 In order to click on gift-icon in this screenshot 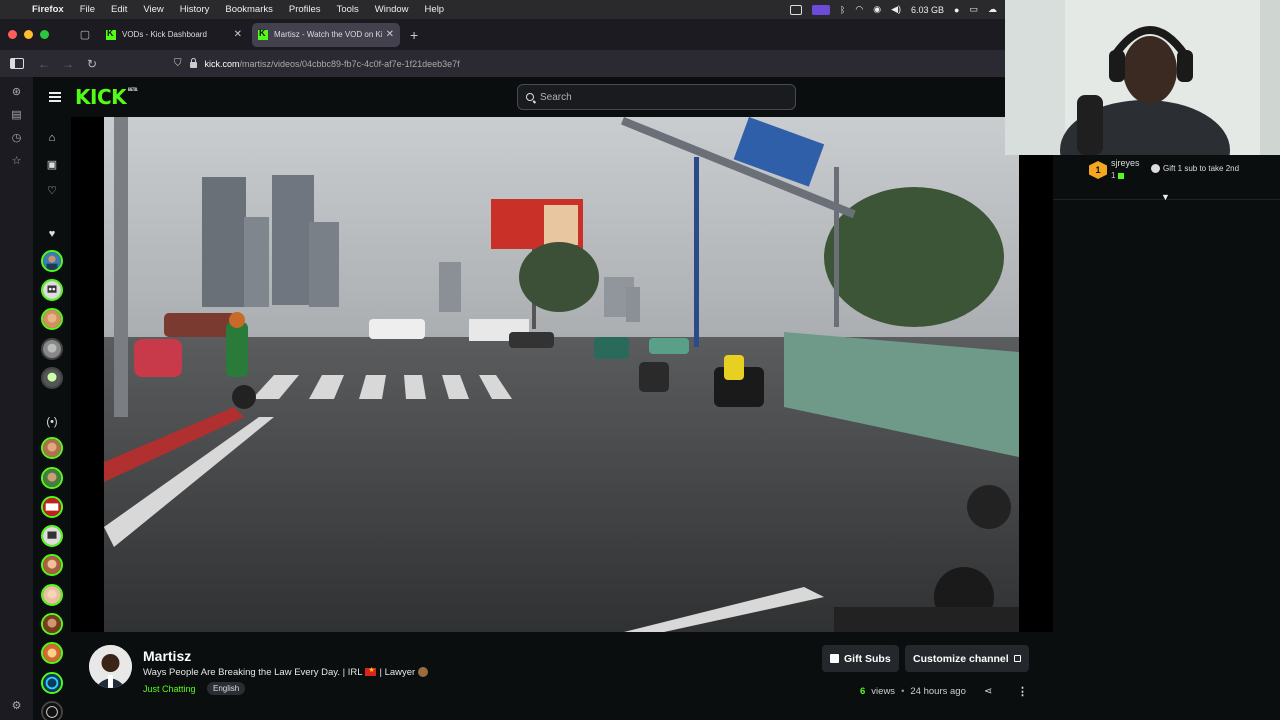, I will do `click(834, 658)`.